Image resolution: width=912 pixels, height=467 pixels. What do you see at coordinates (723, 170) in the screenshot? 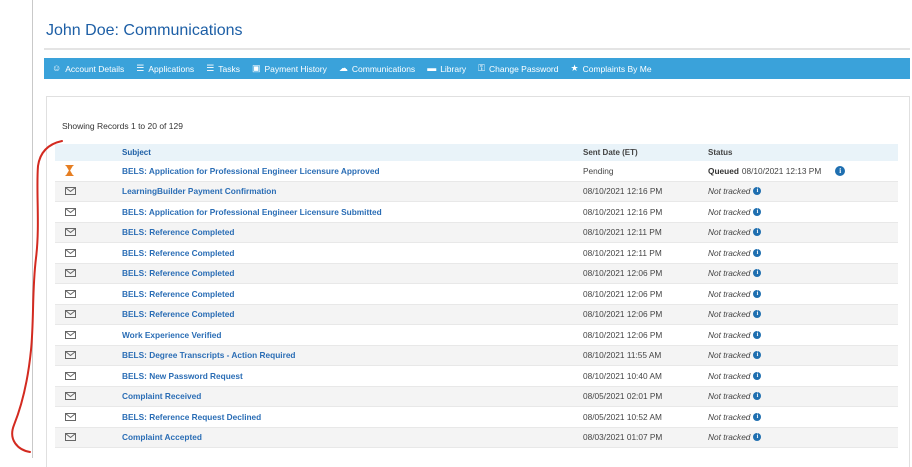
I see `status-queued-label: Queued` at bounding box center [723, 170].